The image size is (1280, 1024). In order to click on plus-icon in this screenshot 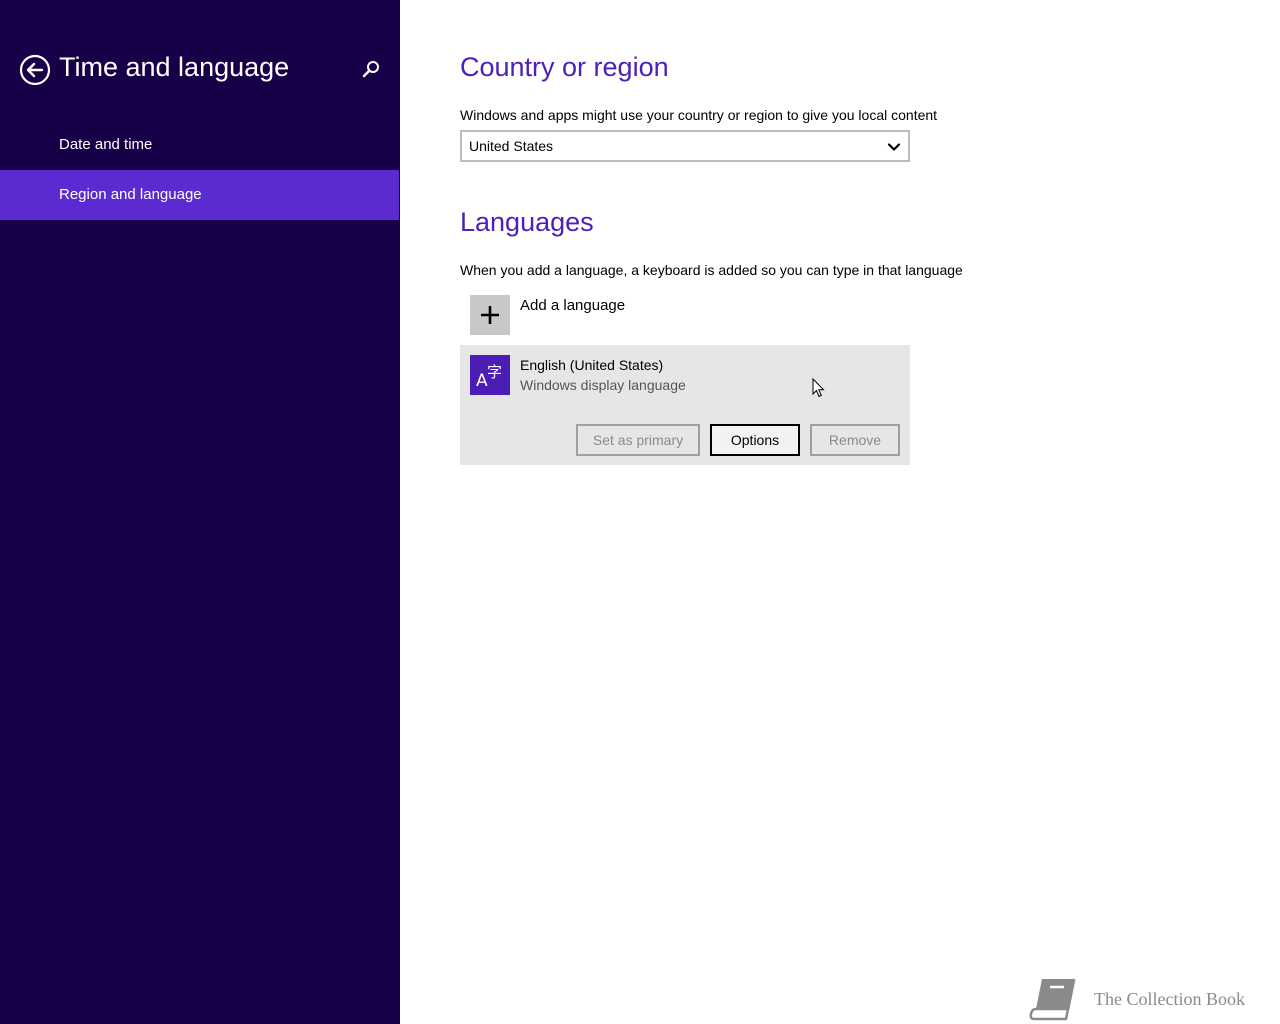, I will do `click(490, 315)`.